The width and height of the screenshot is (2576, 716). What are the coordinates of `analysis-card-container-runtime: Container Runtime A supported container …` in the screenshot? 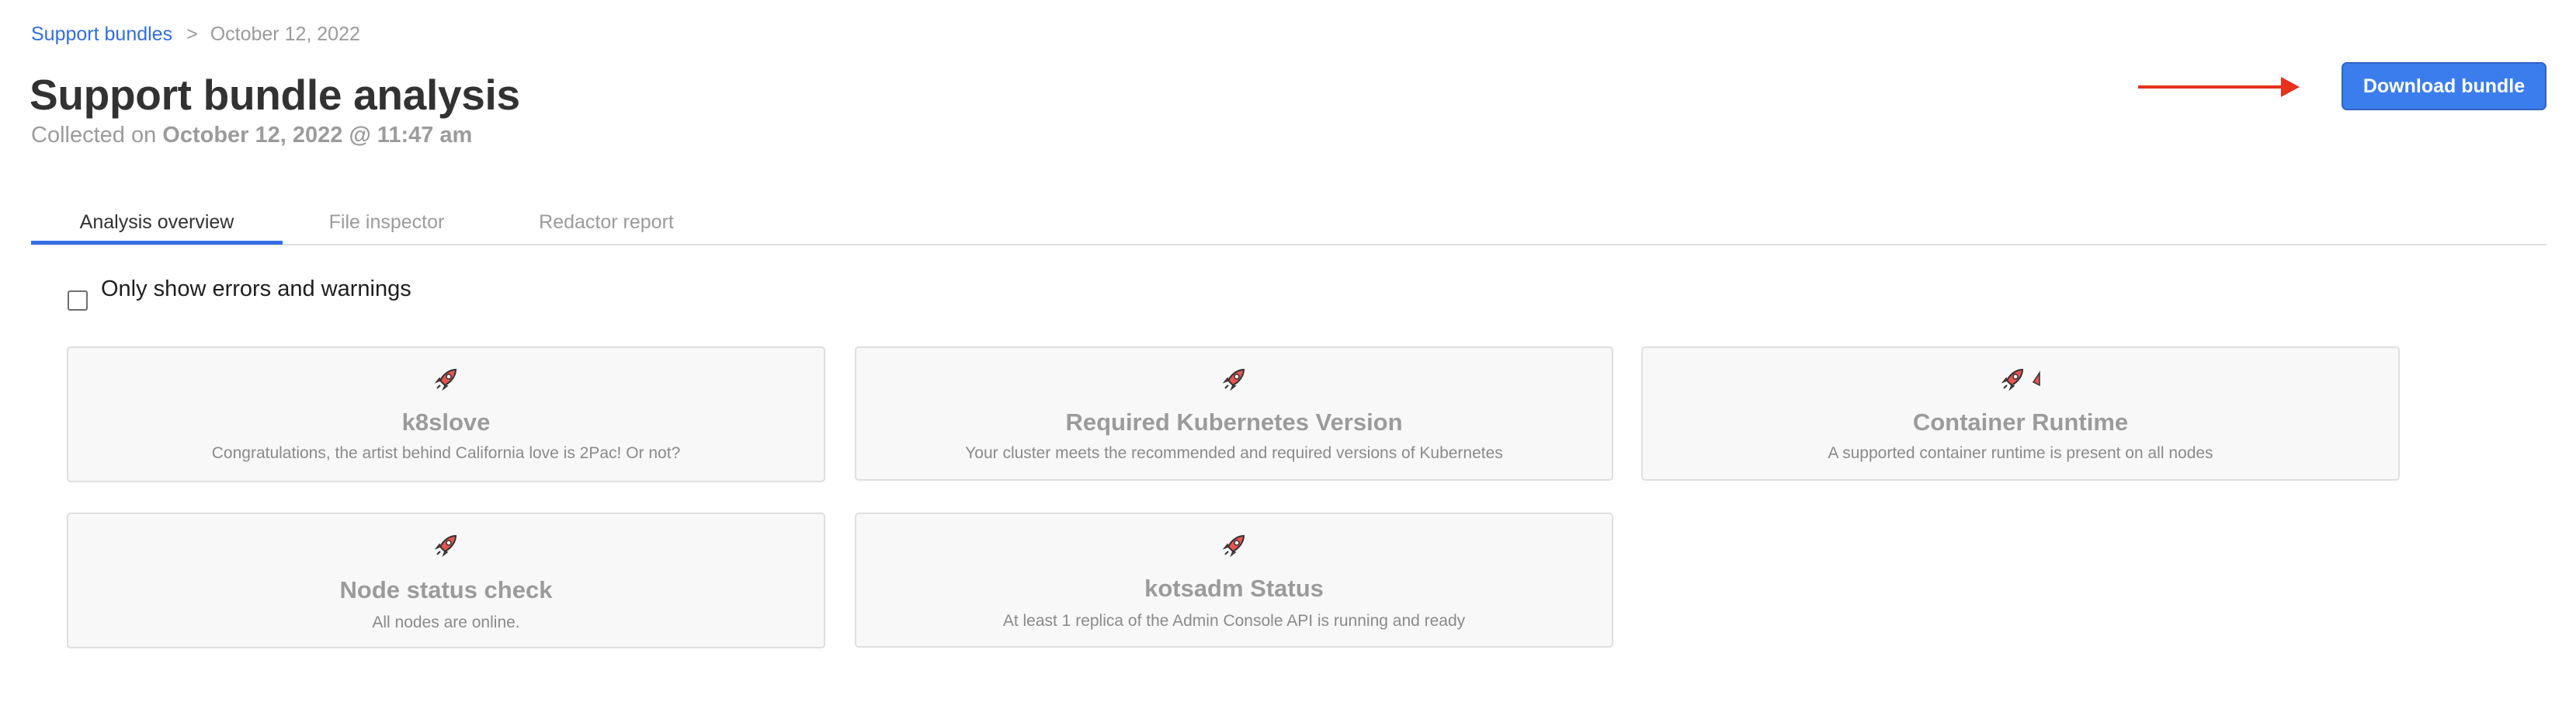 It's located at (2020, 413).